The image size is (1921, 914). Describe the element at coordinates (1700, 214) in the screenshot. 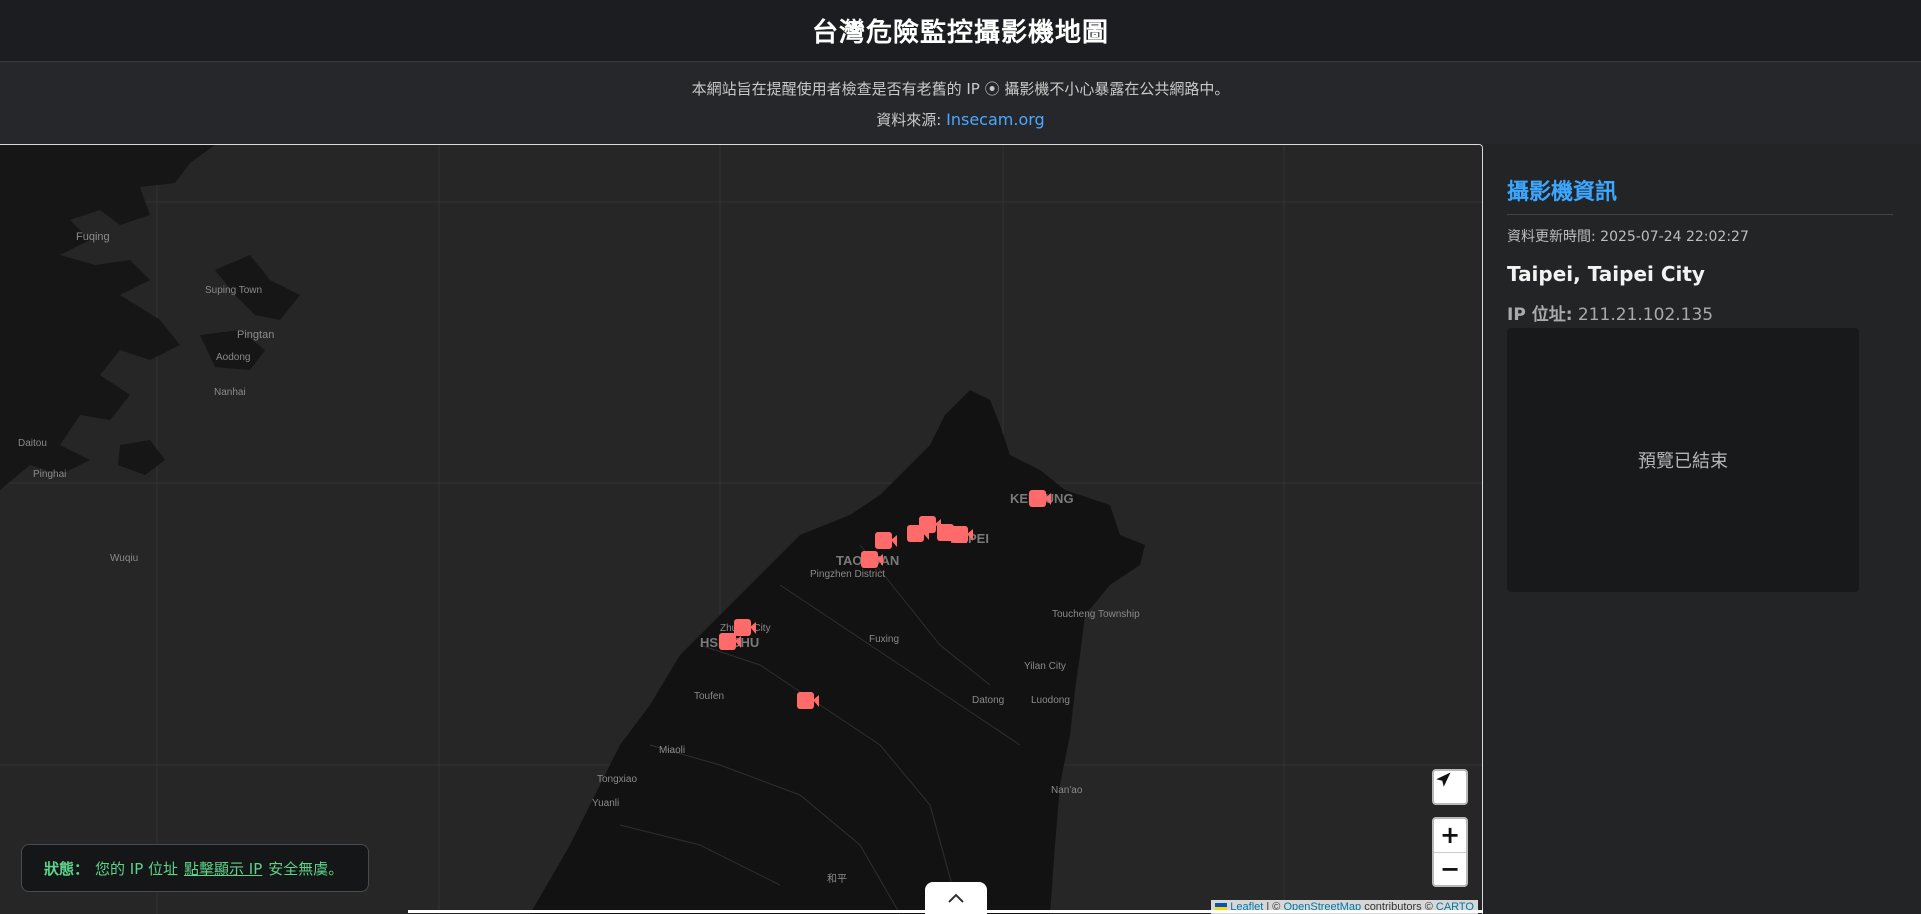

I see `panel-divider` at that location.